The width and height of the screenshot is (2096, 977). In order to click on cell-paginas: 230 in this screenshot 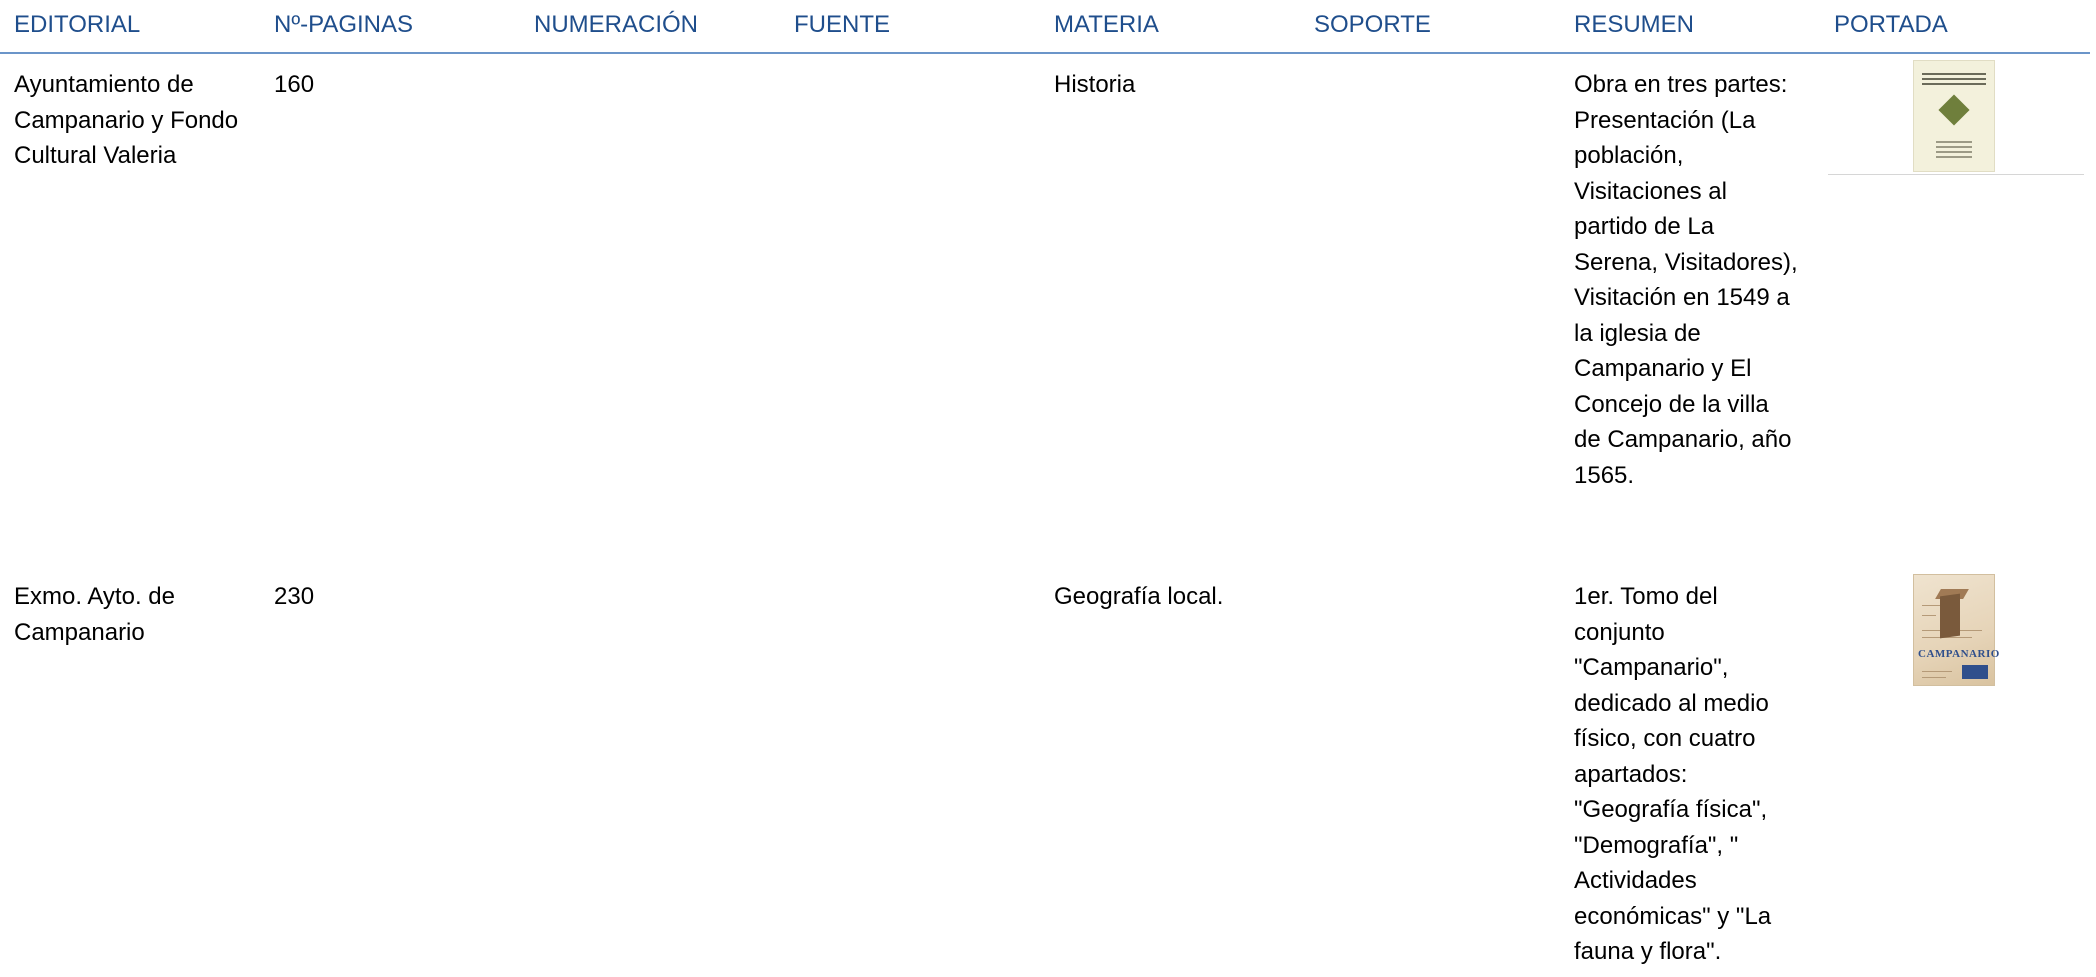, I will do `click(294, 596)`.